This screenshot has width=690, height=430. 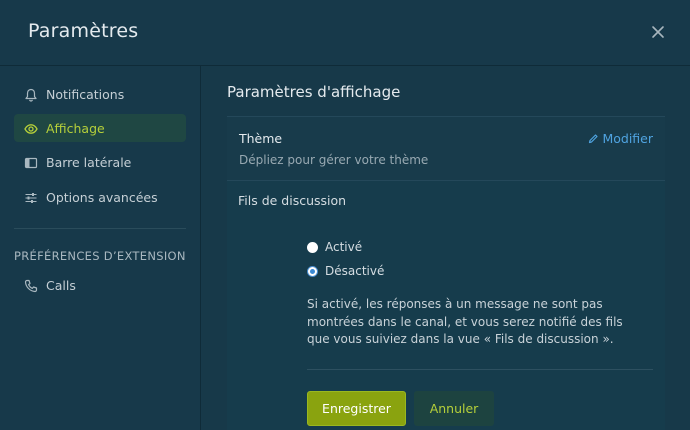 What do you see at coordinates (31, 197) in the screenshot?
I see `sliders-icon` at bounding box center [31, 197].